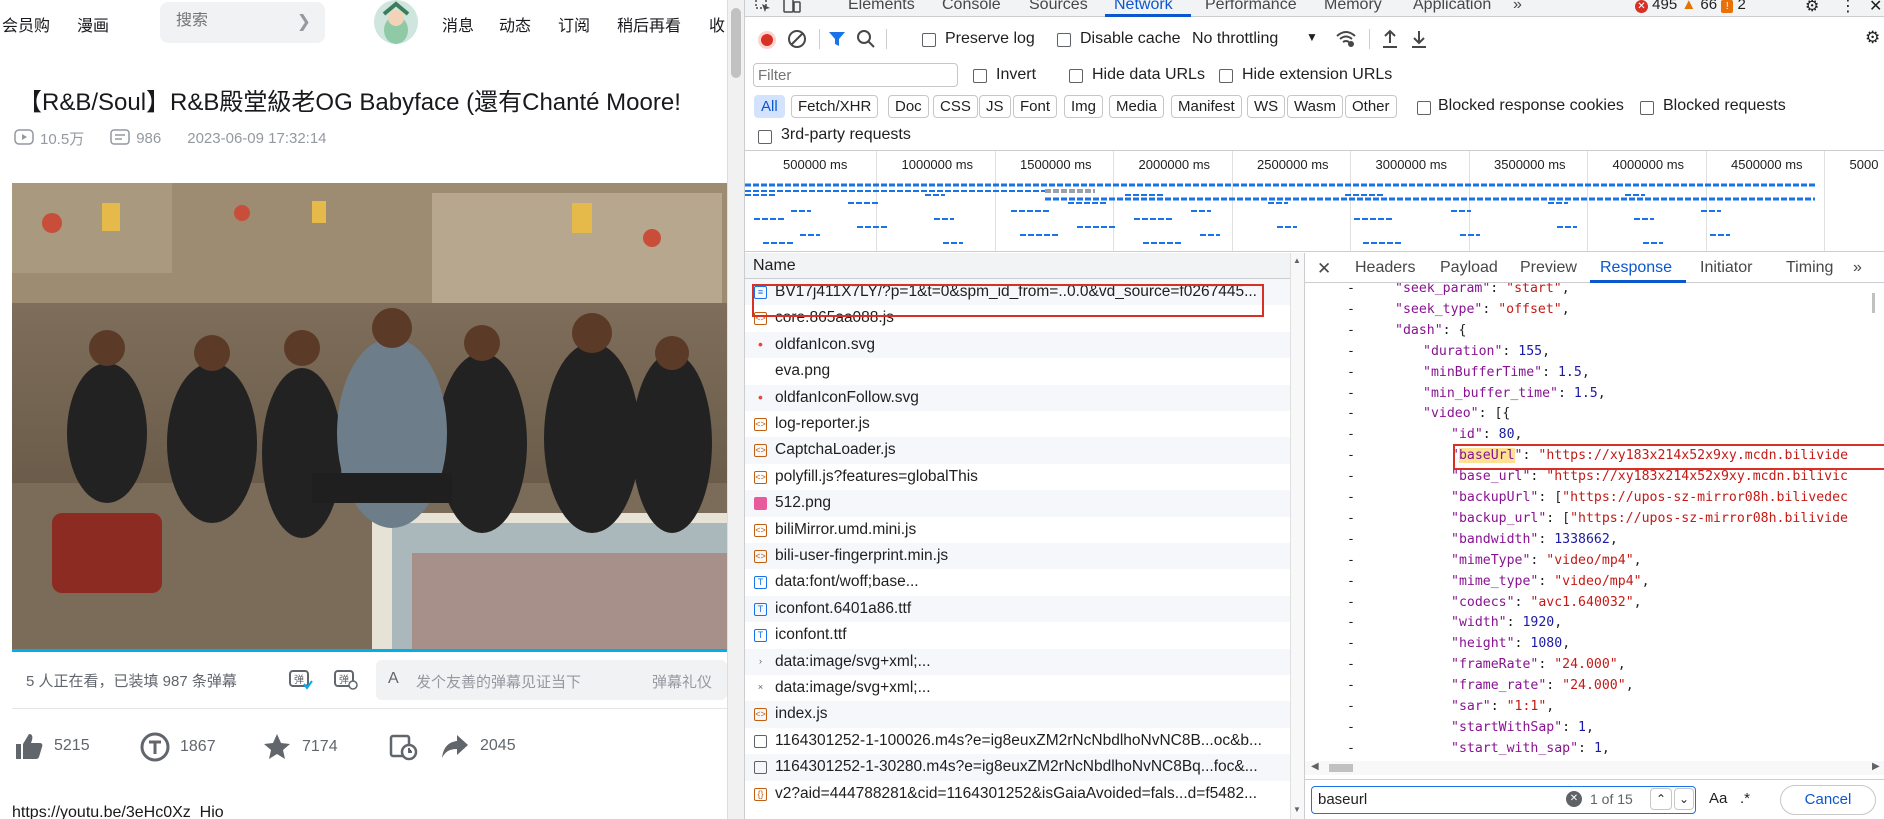  What do you see at coordinates (1084, 106) in the screenshot?
I see `type-img: Img` at bounding box center [1084, 106].